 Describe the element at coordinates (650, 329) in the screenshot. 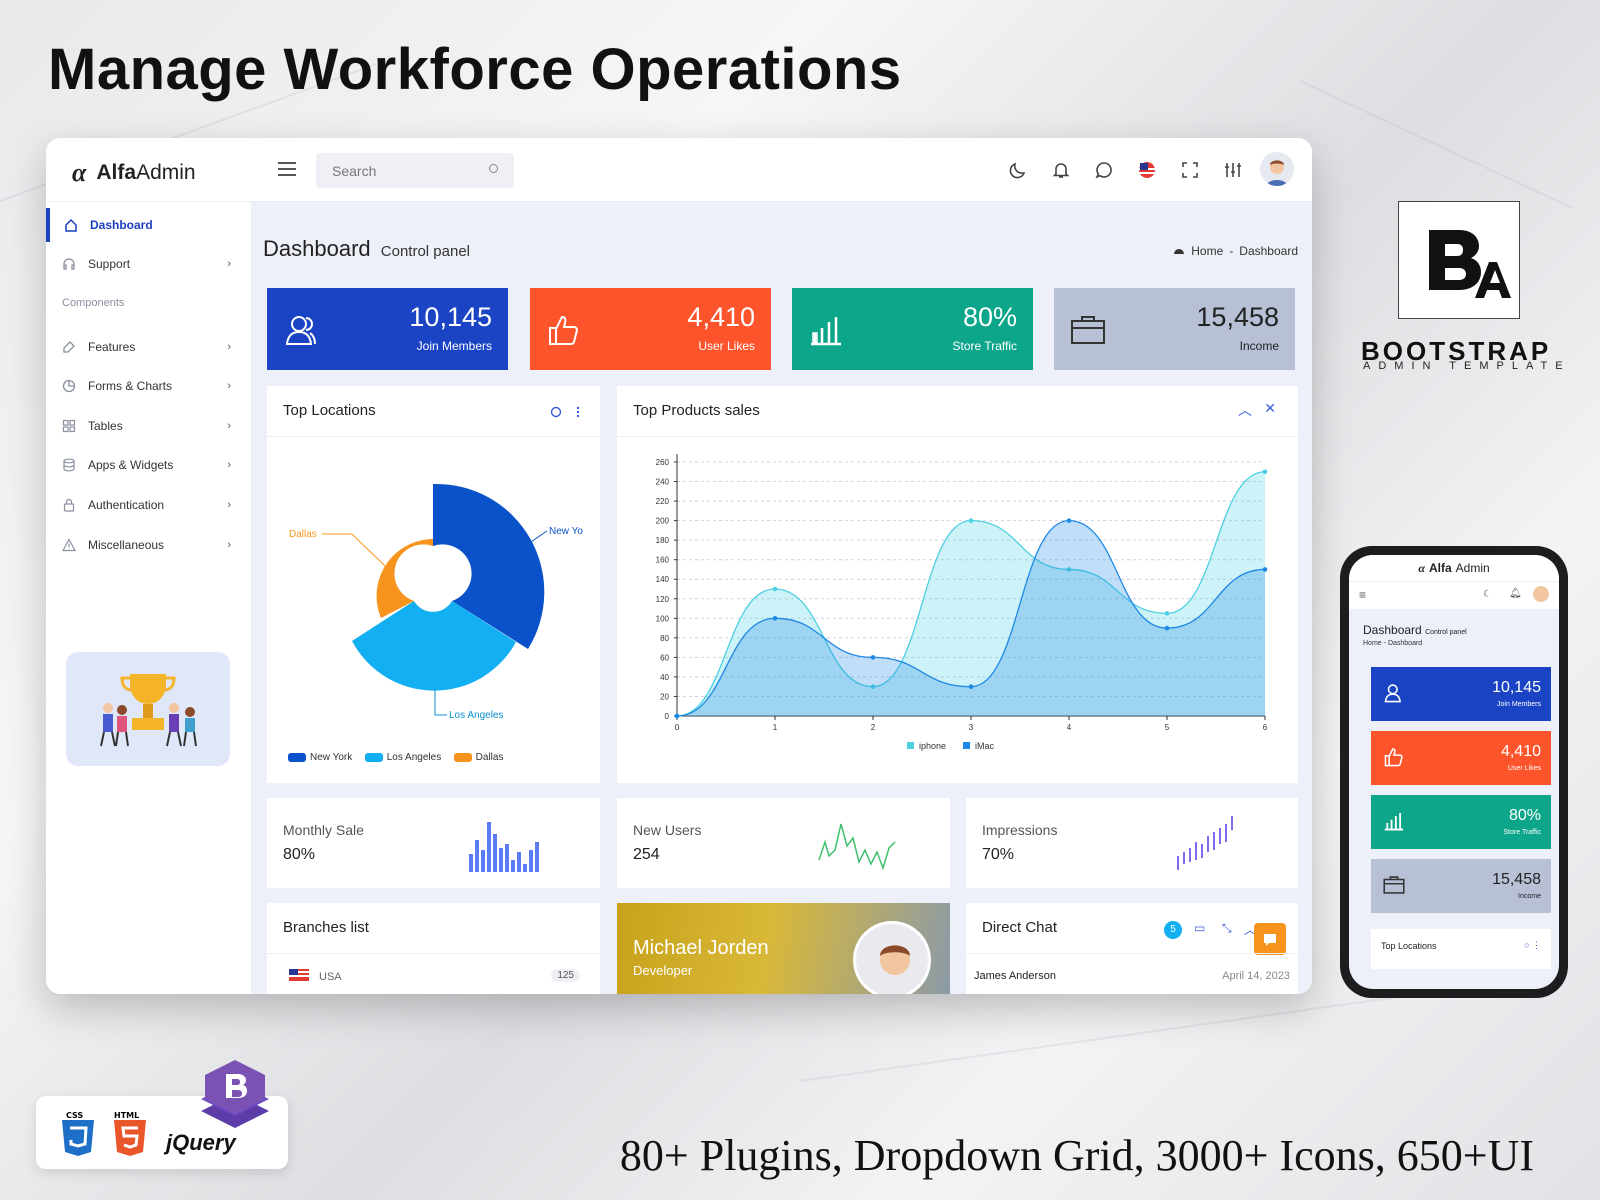

I see `stat-card-likes: 4,410 User Likes` at that location.